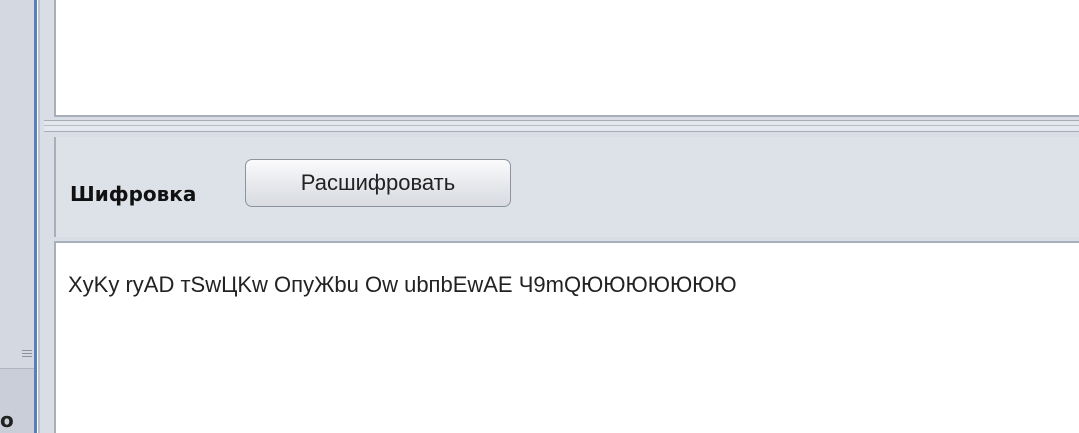  Describe the element at coordinates (7, 420) in the screenshot. I see `left-panel-text-fragment: о` at that location.